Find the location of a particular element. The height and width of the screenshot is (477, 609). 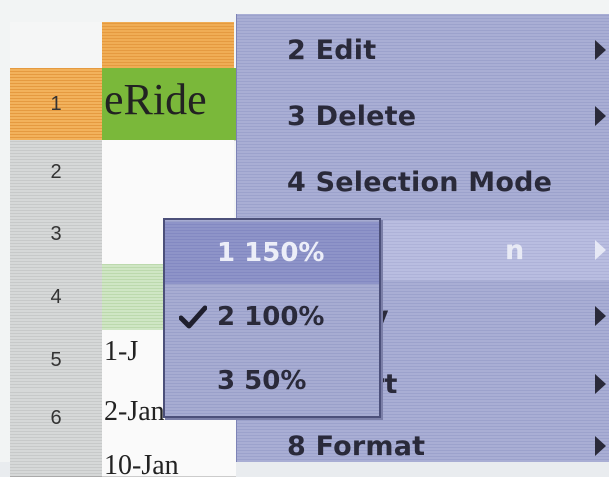

zoom-option-50: 3 50% is located at coordinates (272, 381).